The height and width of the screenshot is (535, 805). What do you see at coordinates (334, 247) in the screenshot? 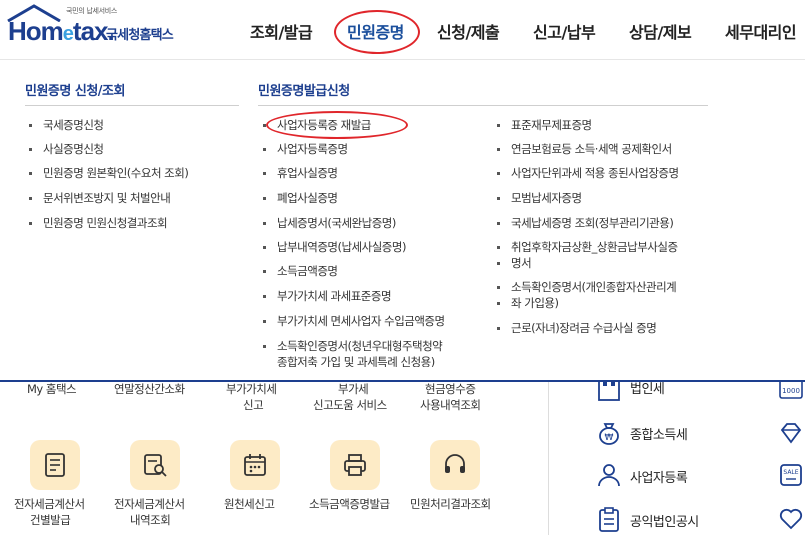
I see `menu-item: 납부내역증명(납세사실증명)` at bounding box center [334, 247].